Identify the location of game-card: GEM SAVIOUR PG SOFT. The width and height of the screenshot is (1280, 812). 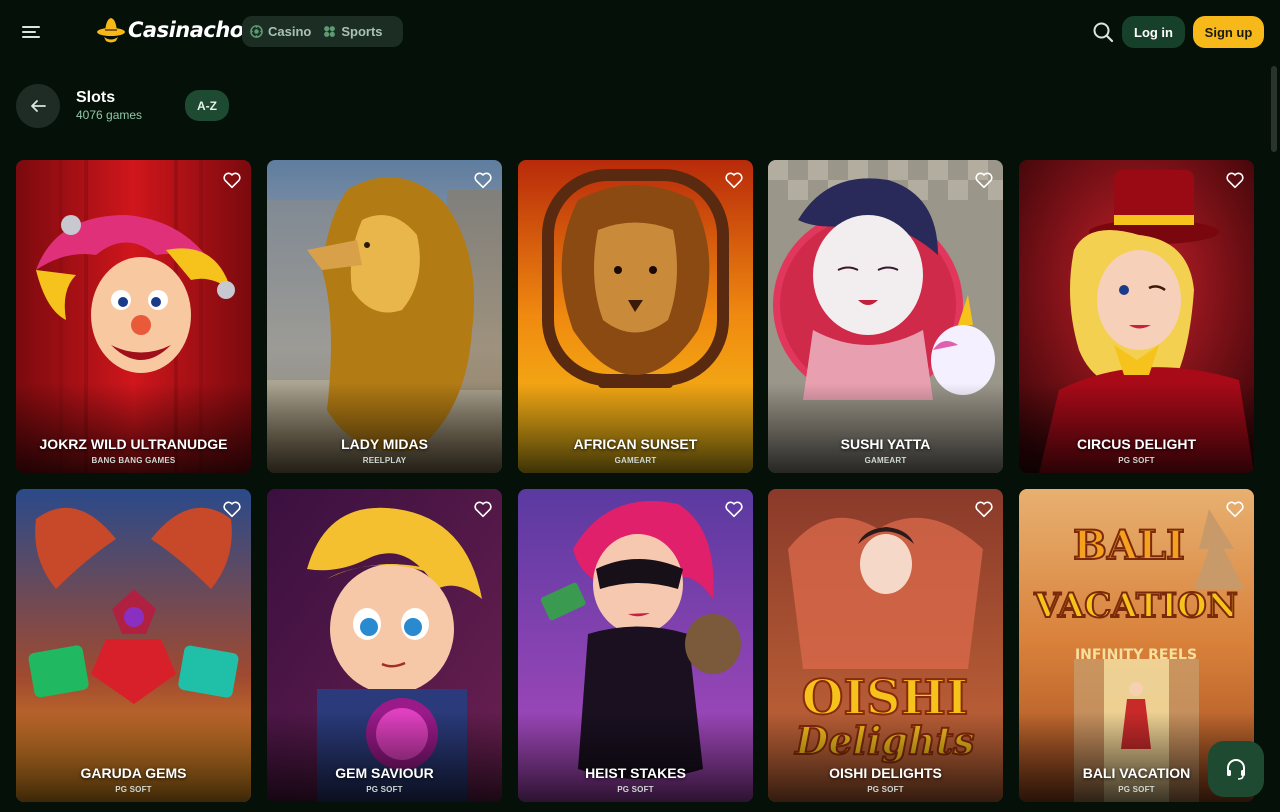
(384, 645).